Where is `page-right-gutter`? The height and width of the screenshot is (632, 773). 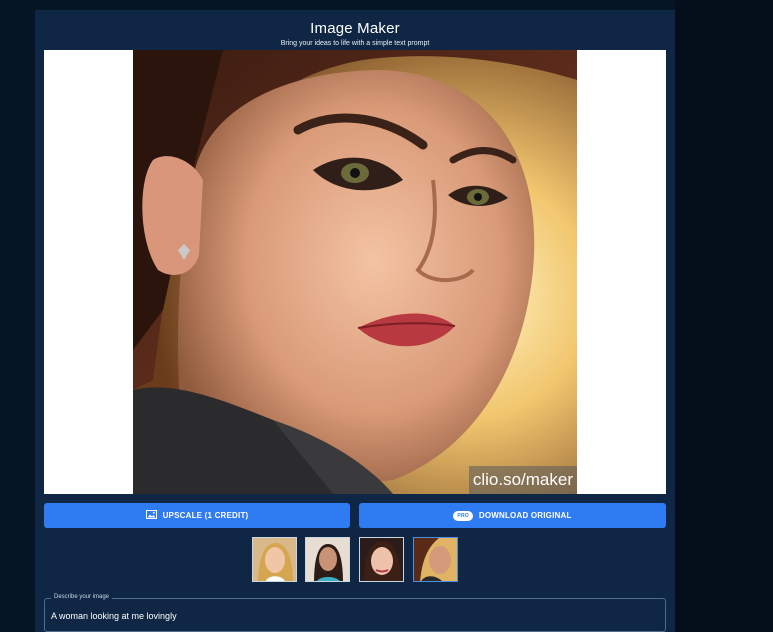 page-right-gutter is located at coordinates (724, 316).